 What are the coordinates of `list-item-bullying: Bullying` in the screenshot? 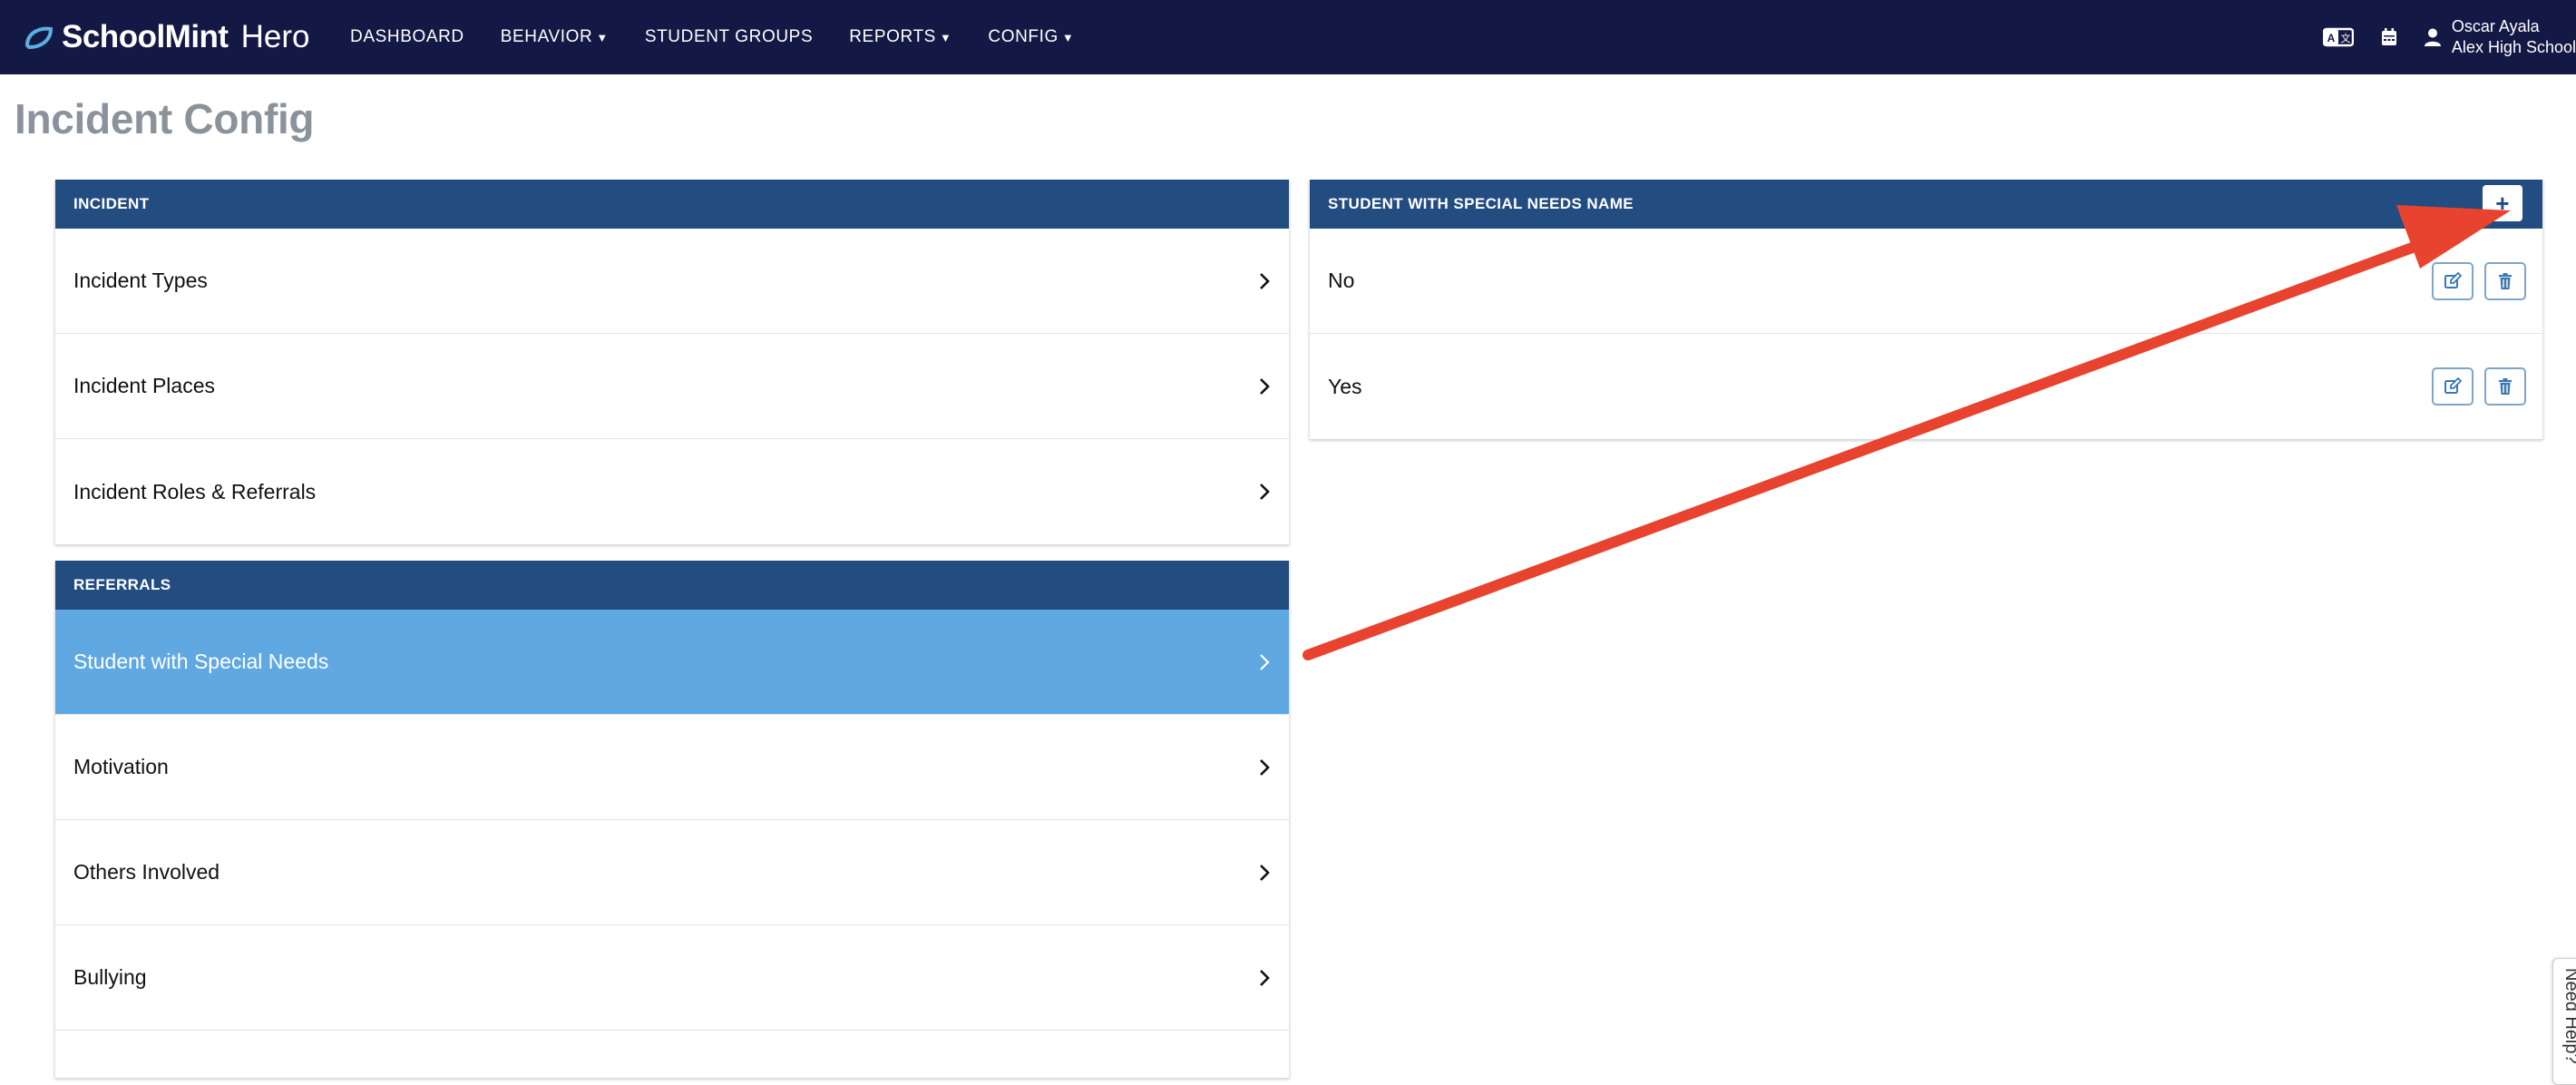 It's located at (672, 978).